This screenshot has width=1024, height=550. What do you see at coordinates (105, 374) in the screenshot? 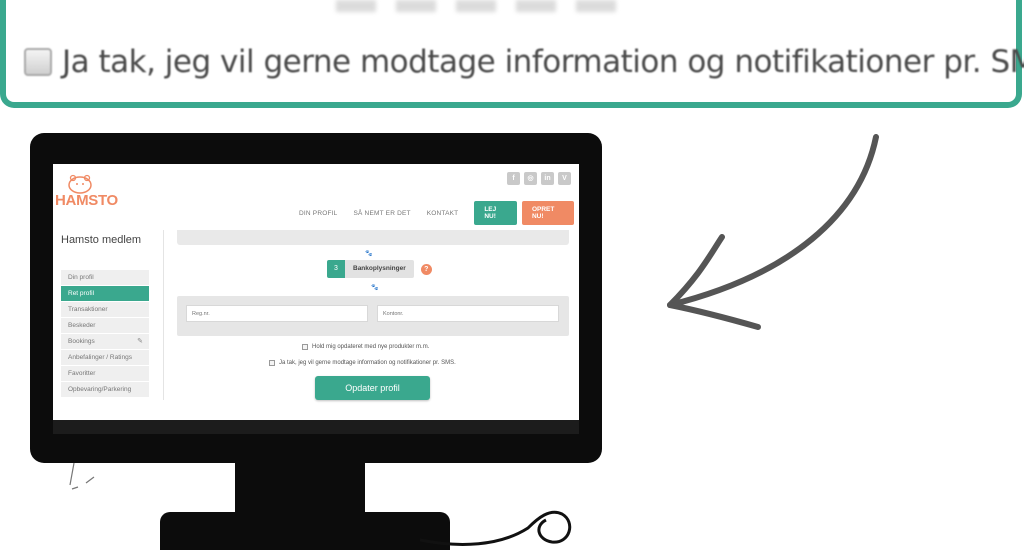
I see `sidebar-item-favoritter: Favoritter` at bounding box center [105, 374].